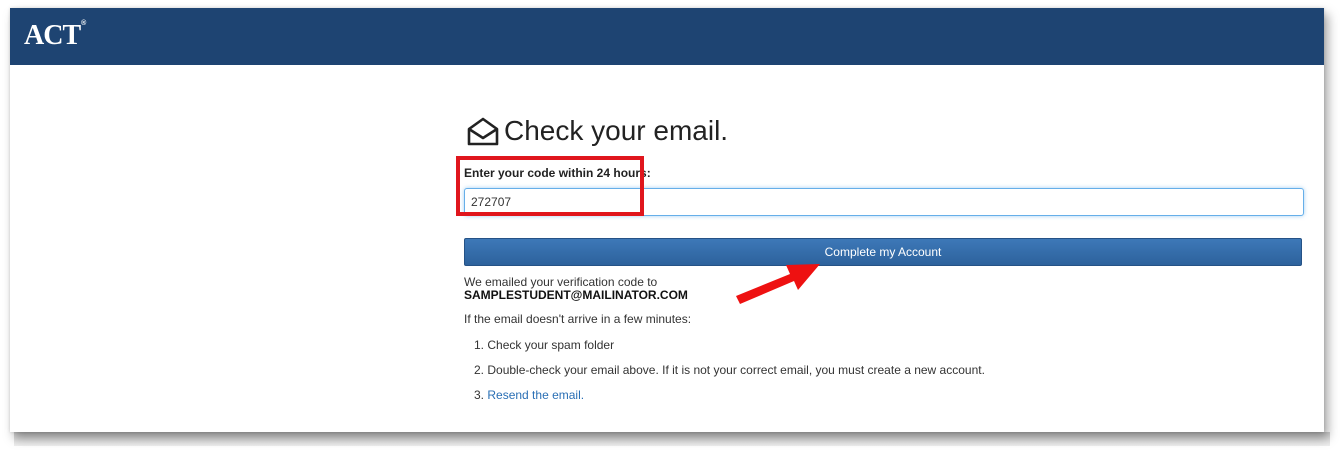 The image size is (1342, 462). What do you see at coordinates (616, 130) in the screenshot?
I see `page-title: Check your email.` at bounding box center [616, 130].